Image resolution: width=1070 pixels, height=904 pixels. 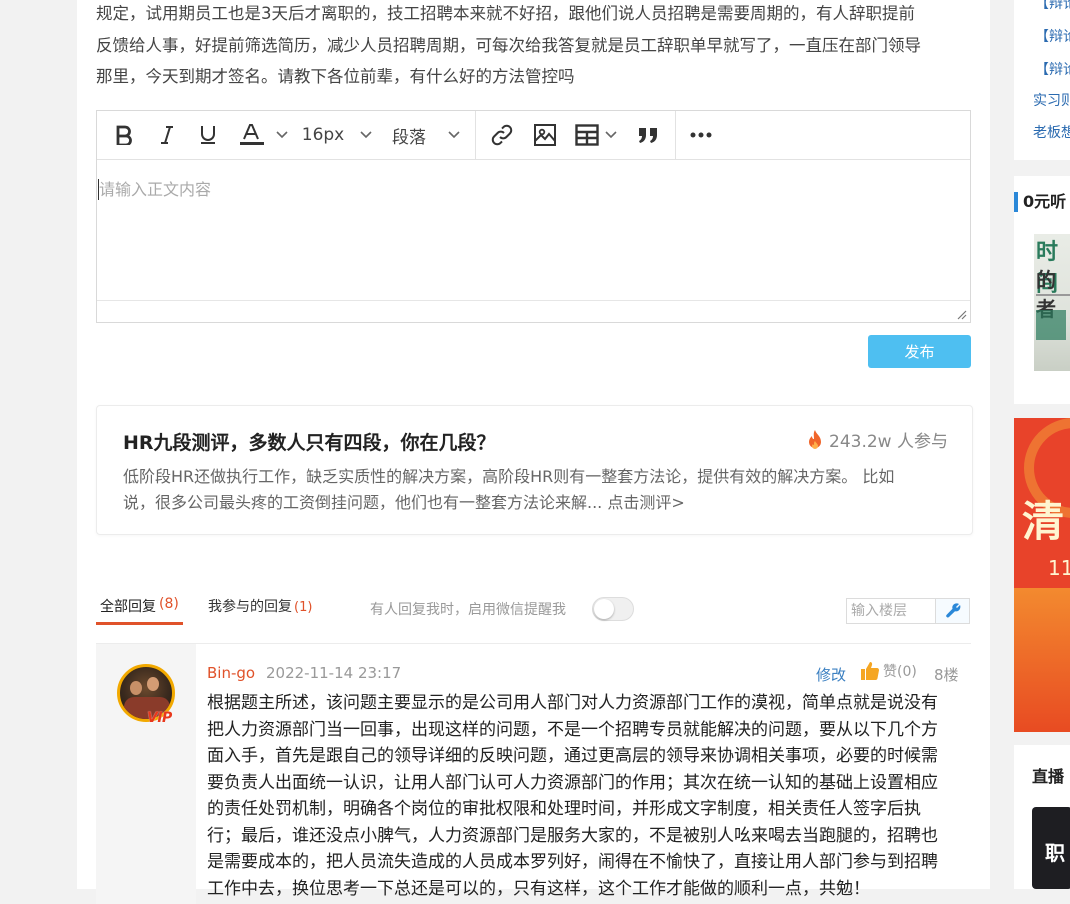 I want to click on tab-my-replies: 我参与的回复 (1), so click(x=260, y=606).